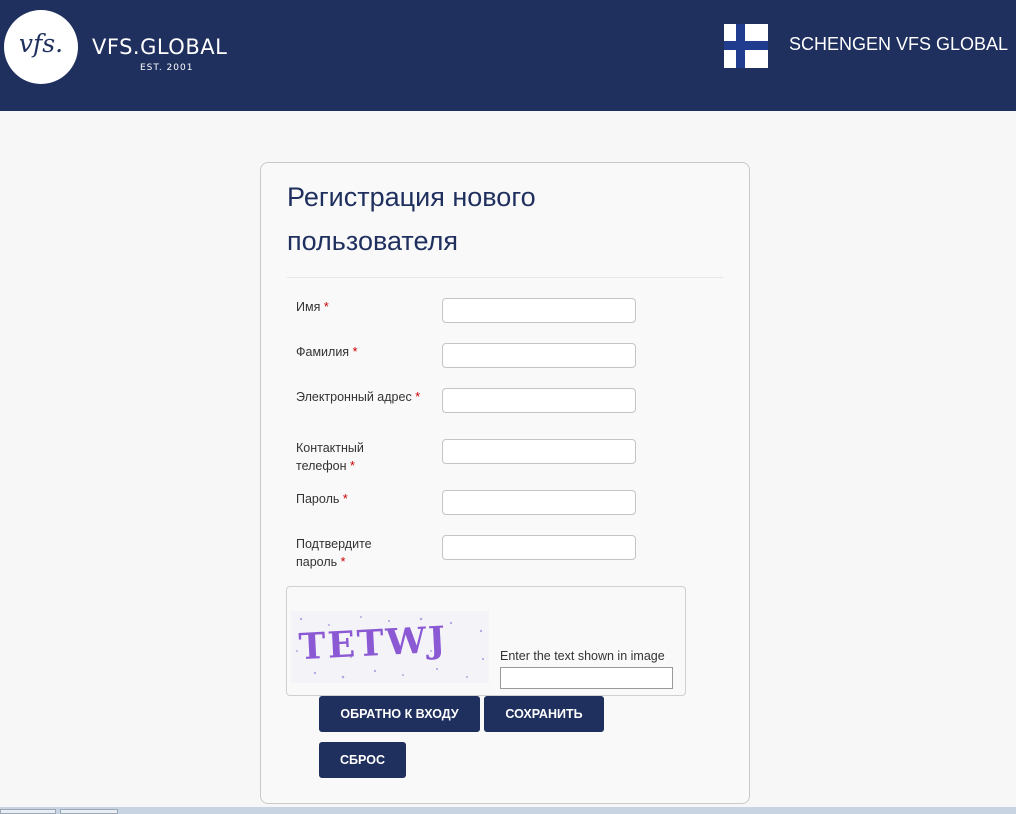  What do you see at coordinates (312, 307) in the screenshot?
I see `first-name-label: Имя *` at bounding box center [312, 307].